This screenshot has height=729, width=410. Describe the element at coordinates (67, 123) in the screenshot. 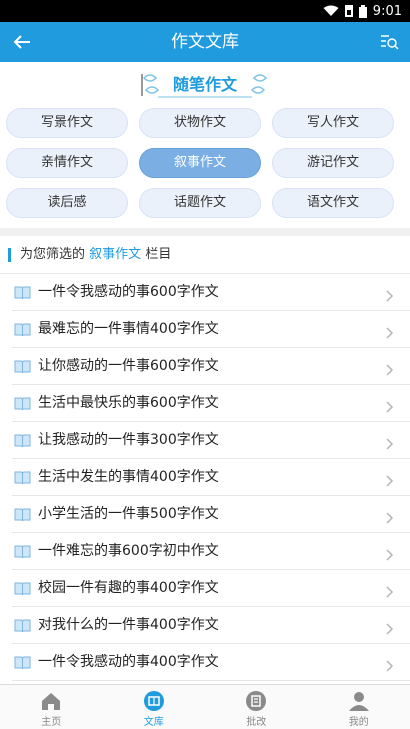

I see `category-chip: 写景作文` at that location.